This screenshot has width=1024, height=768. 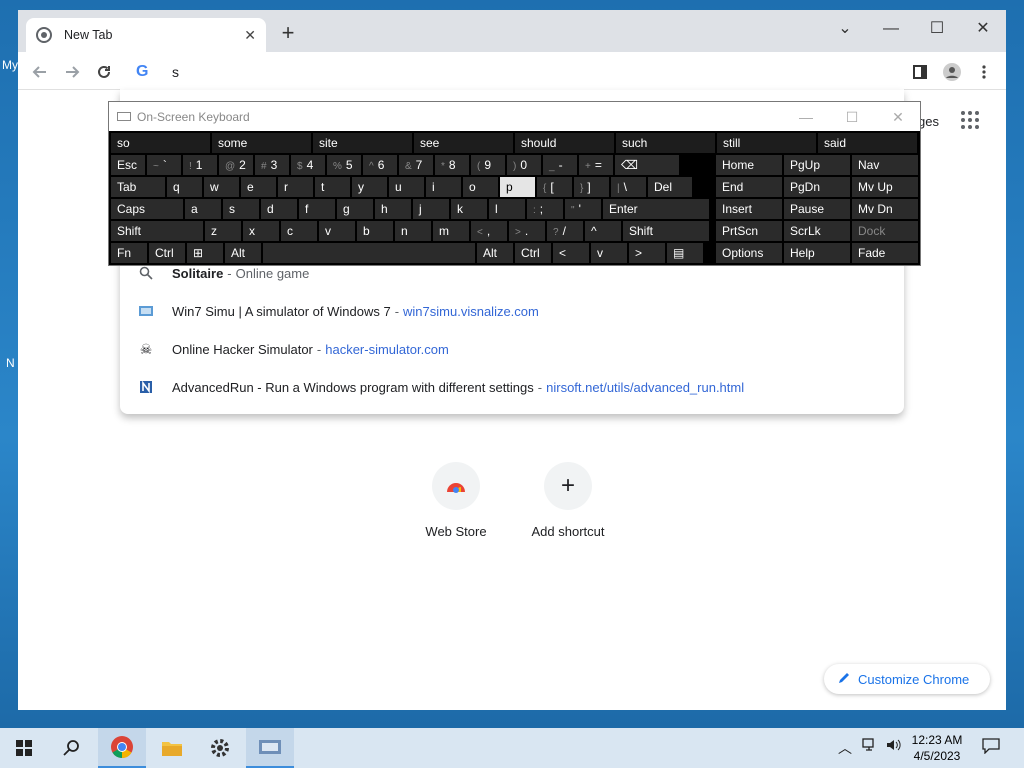 What do you see at coordinates (565, 231) in the screenshot?
I see `key: ? /` at bounding box center [565, 231].